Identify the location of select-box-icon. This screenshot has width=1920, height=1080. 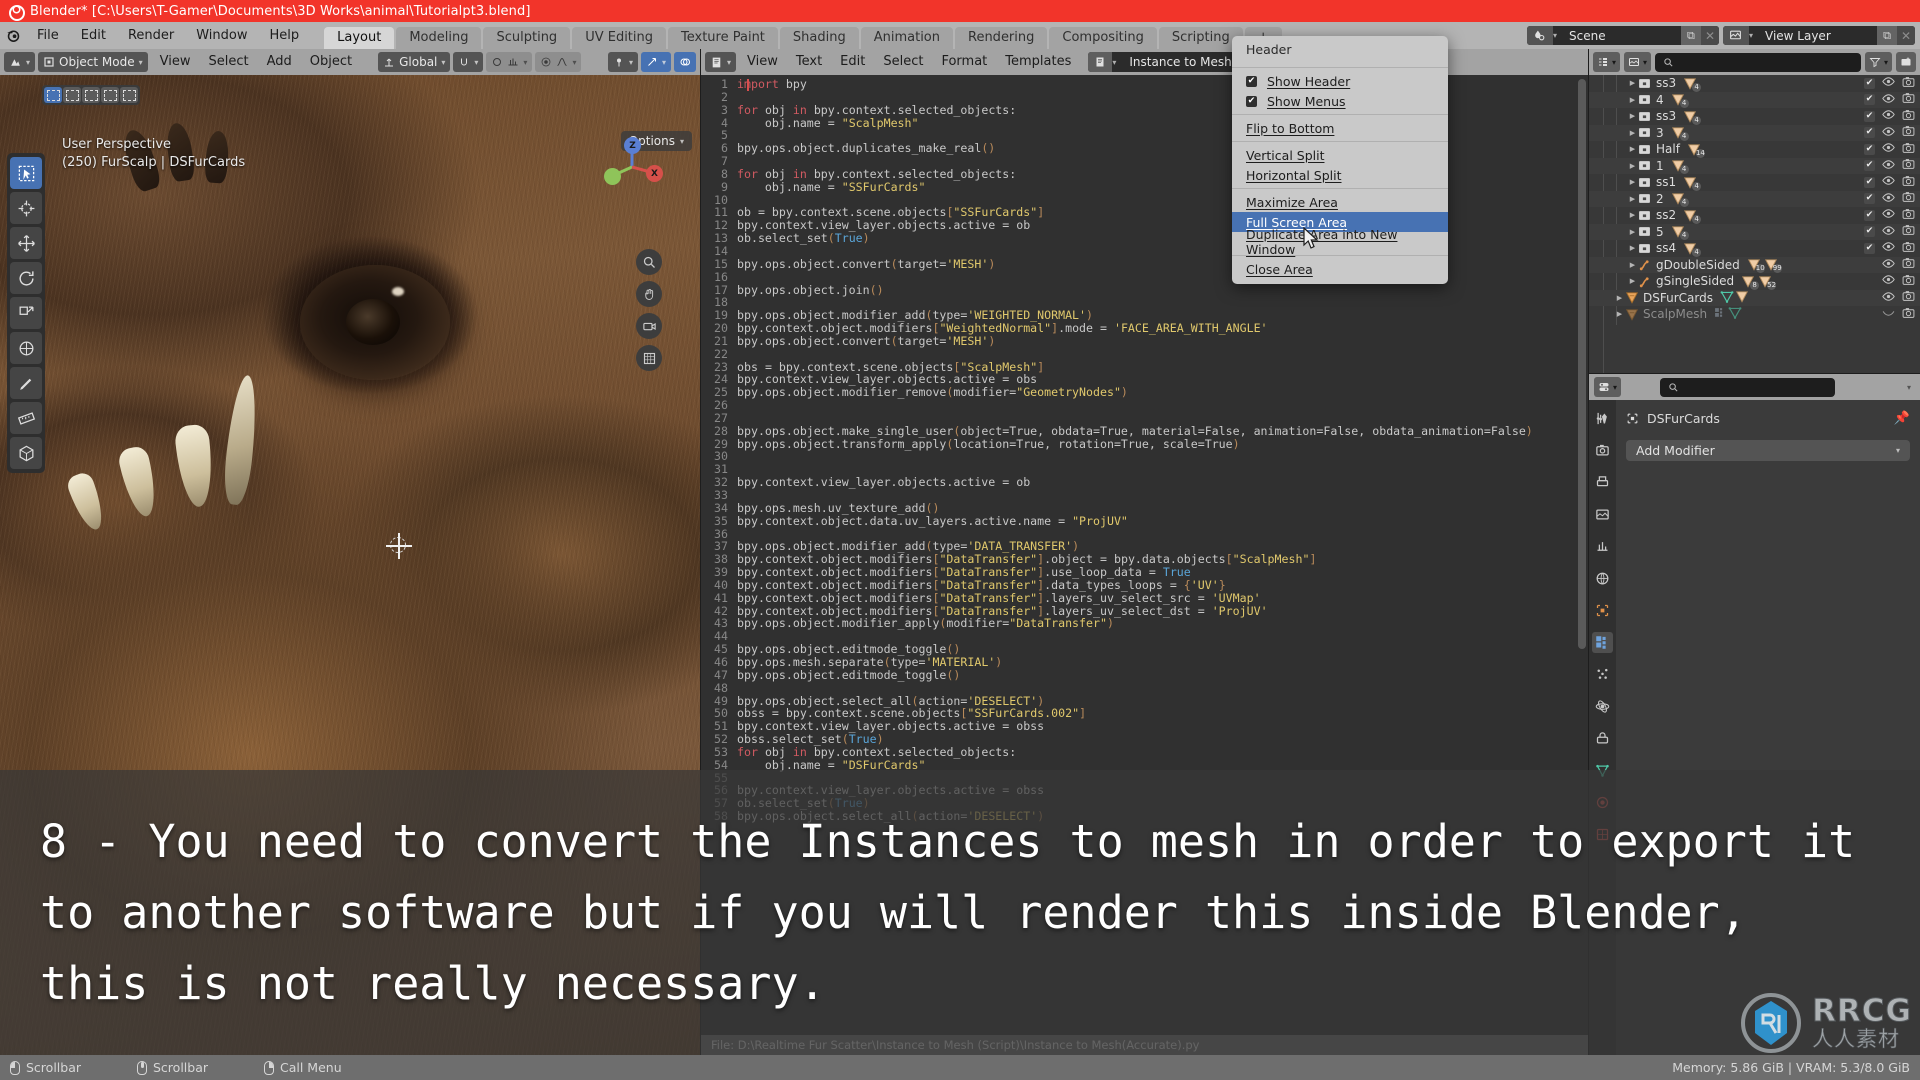
(53, 95).